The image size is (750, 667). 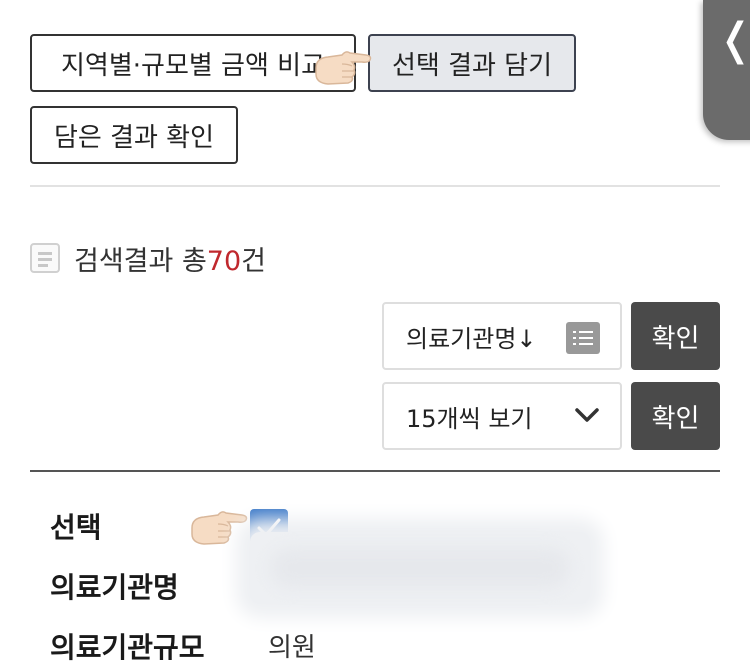 I want to click on compare-button-label: 지역별·규모별 금액 비교, so click(x=193, y=65).